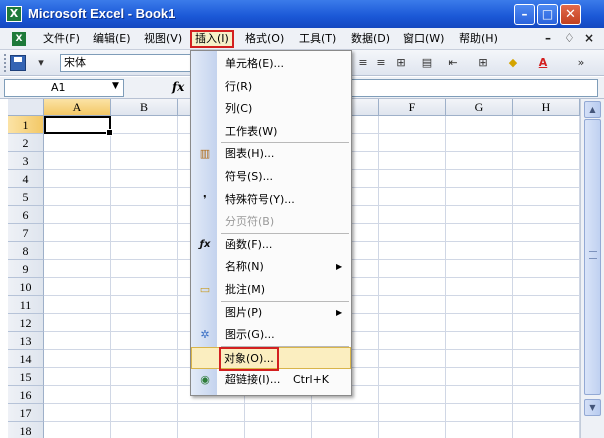 The image size is (604, 438). I want to click on scroll-up-icon: ▲, so click(592, 109).